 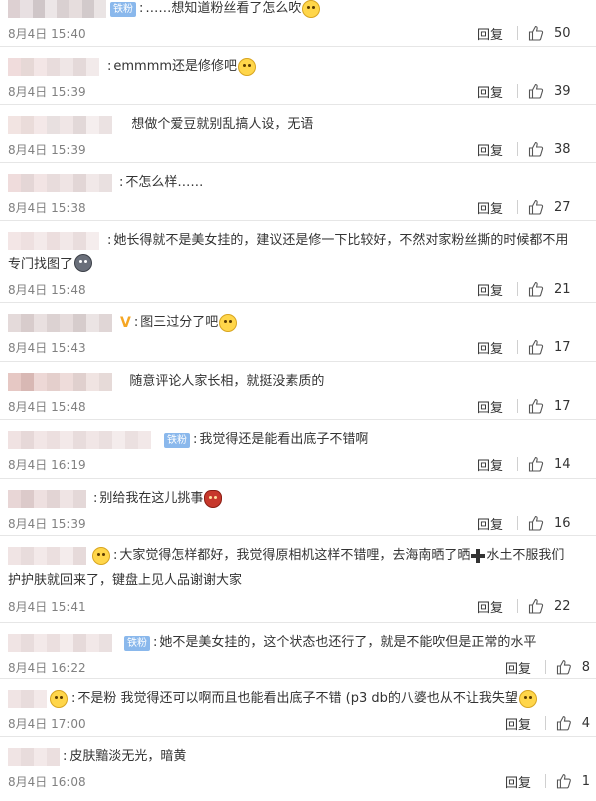 What do you see at coordinates (47, 347) in the screenshot?
I see `comment-date: 8月4日 15:43` at bounding box center [47, 347].